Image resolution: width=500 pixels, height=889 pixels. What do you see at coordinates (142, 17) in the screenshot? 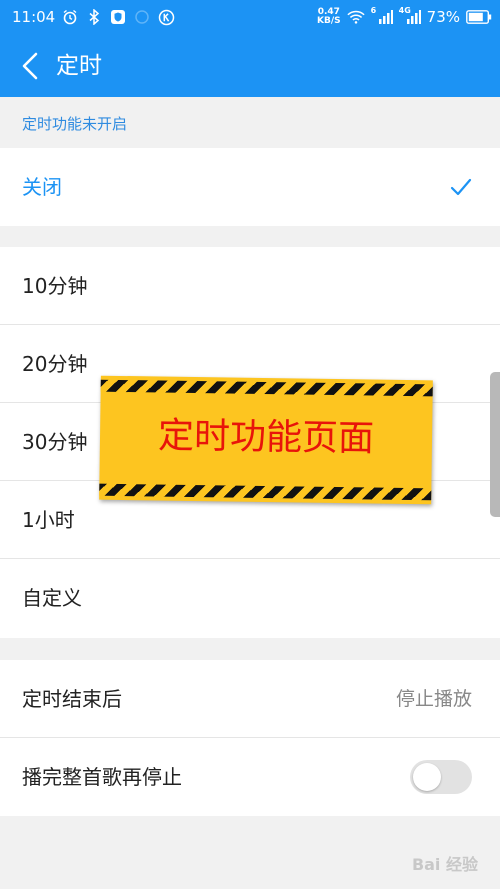
I see `app-circle-icon` at bounding box center [142, 17].